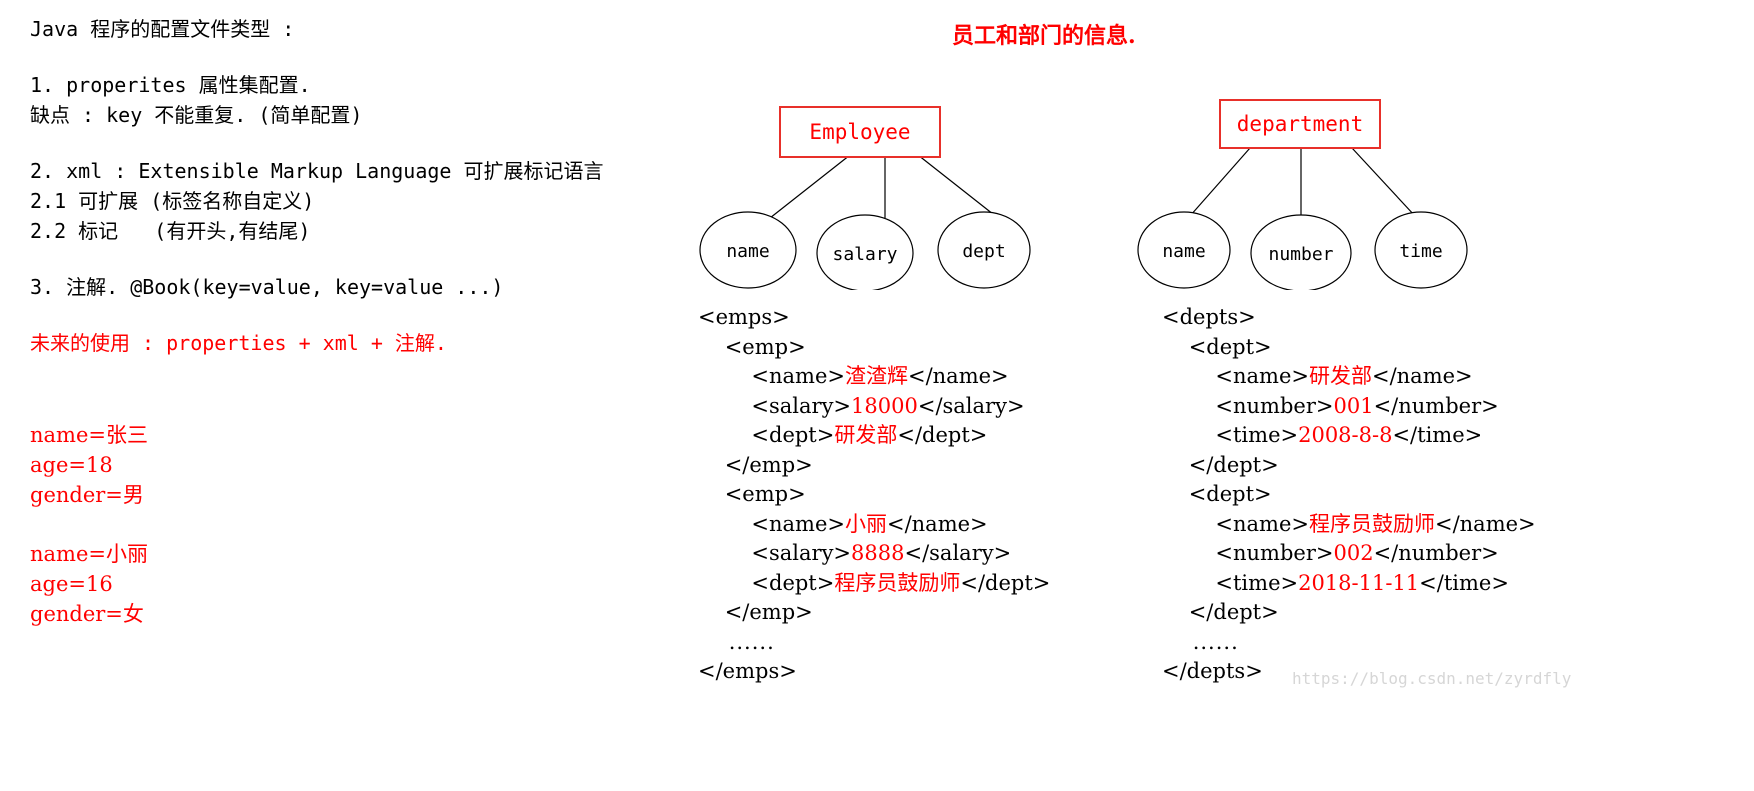  What do you see at coordinates (1383, 182) in the screenshot?
I see `edge-department-time` at bounding box center [1383, 182].